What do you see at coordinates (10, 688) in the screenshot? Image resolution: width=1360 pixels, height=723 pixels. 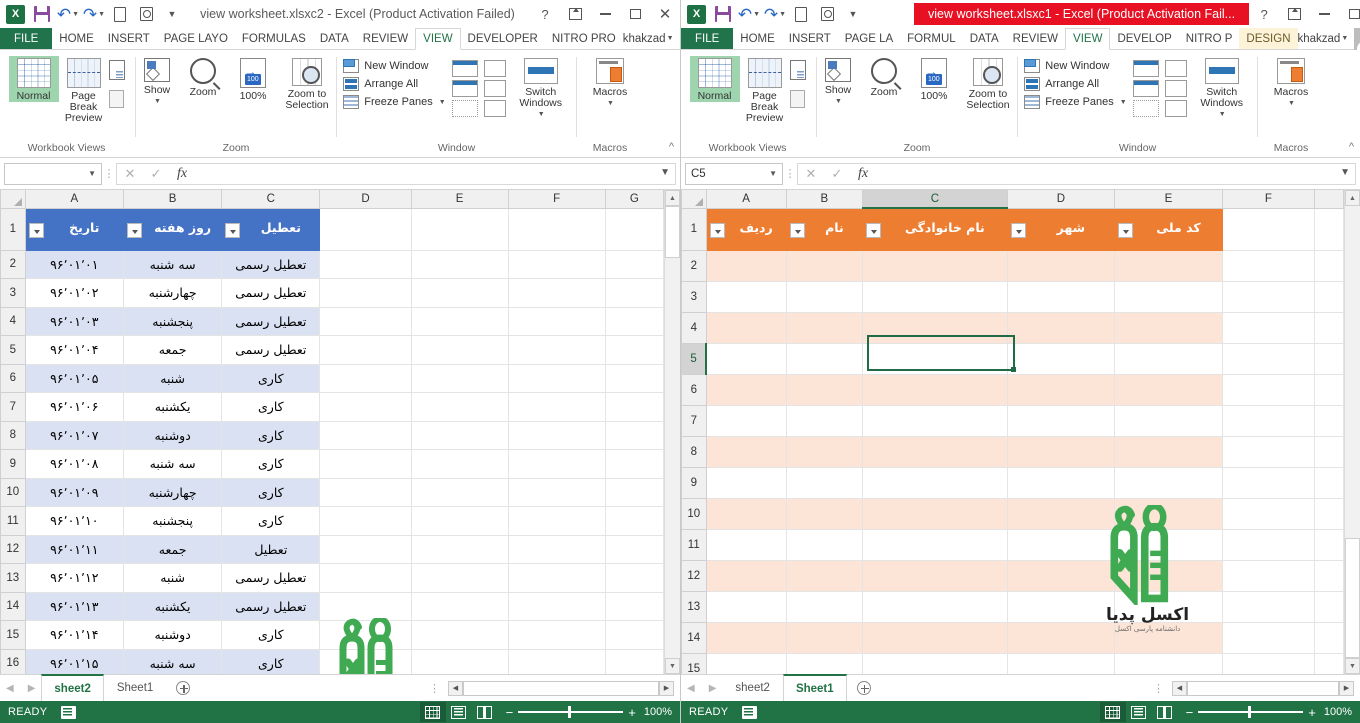 I see `sheet-nav-prev-icon: ◀` at bounding box center [10, 688].